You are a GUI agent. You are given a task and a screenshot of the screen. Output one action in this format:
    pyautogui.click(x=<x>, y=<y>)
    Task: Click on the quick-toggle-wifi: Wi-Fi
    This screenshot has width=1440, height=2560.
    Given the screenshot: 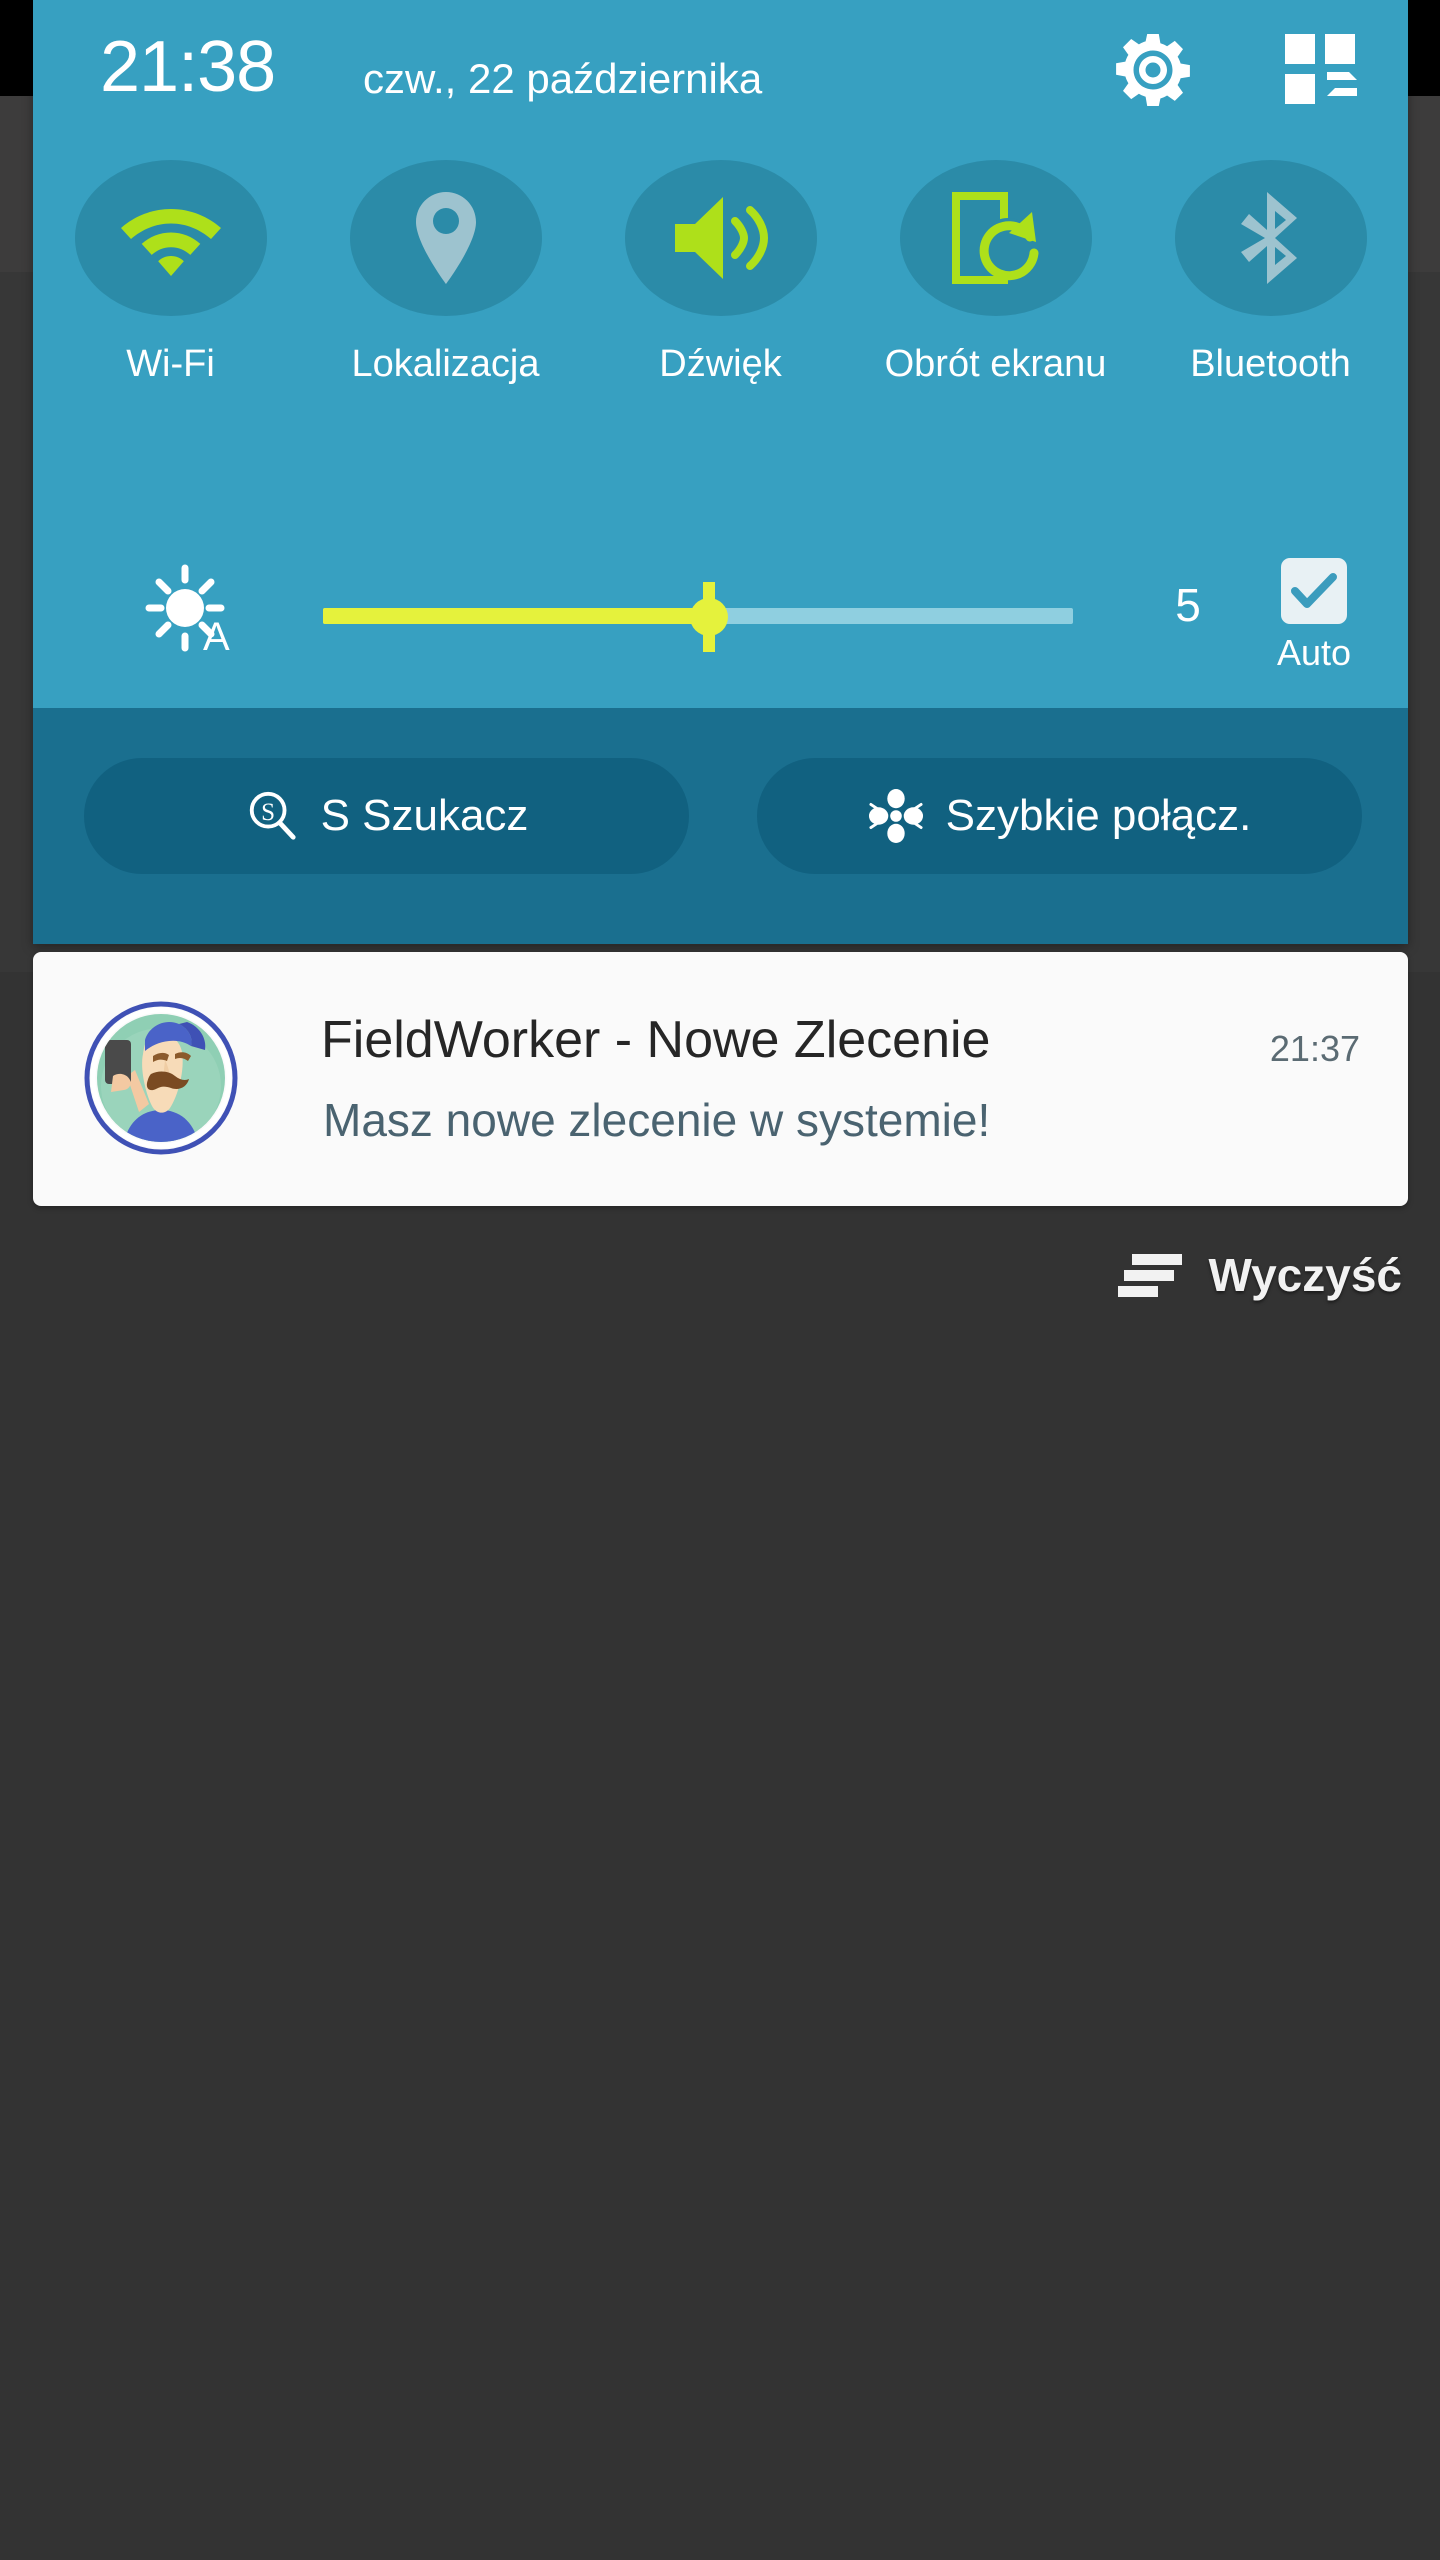 What is the action you would take?
    pyautogui.click(x=170, y=335)
    